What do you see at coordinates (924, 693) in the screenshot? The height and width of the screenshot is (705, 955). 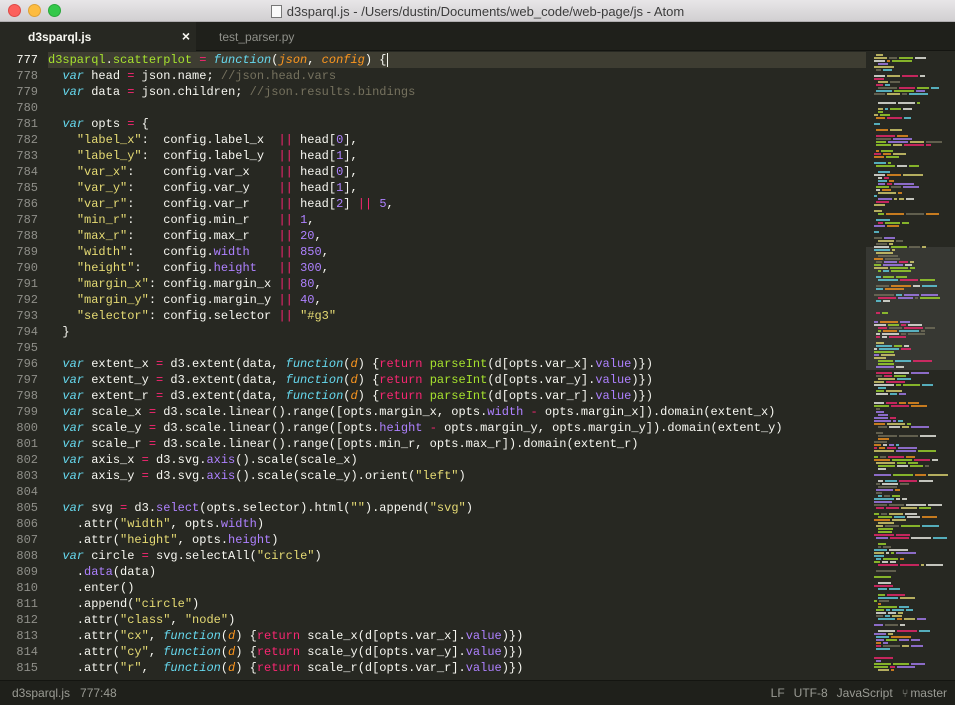 I see `status-git-branch: ⑂ master` at bounding box center [924, 693].